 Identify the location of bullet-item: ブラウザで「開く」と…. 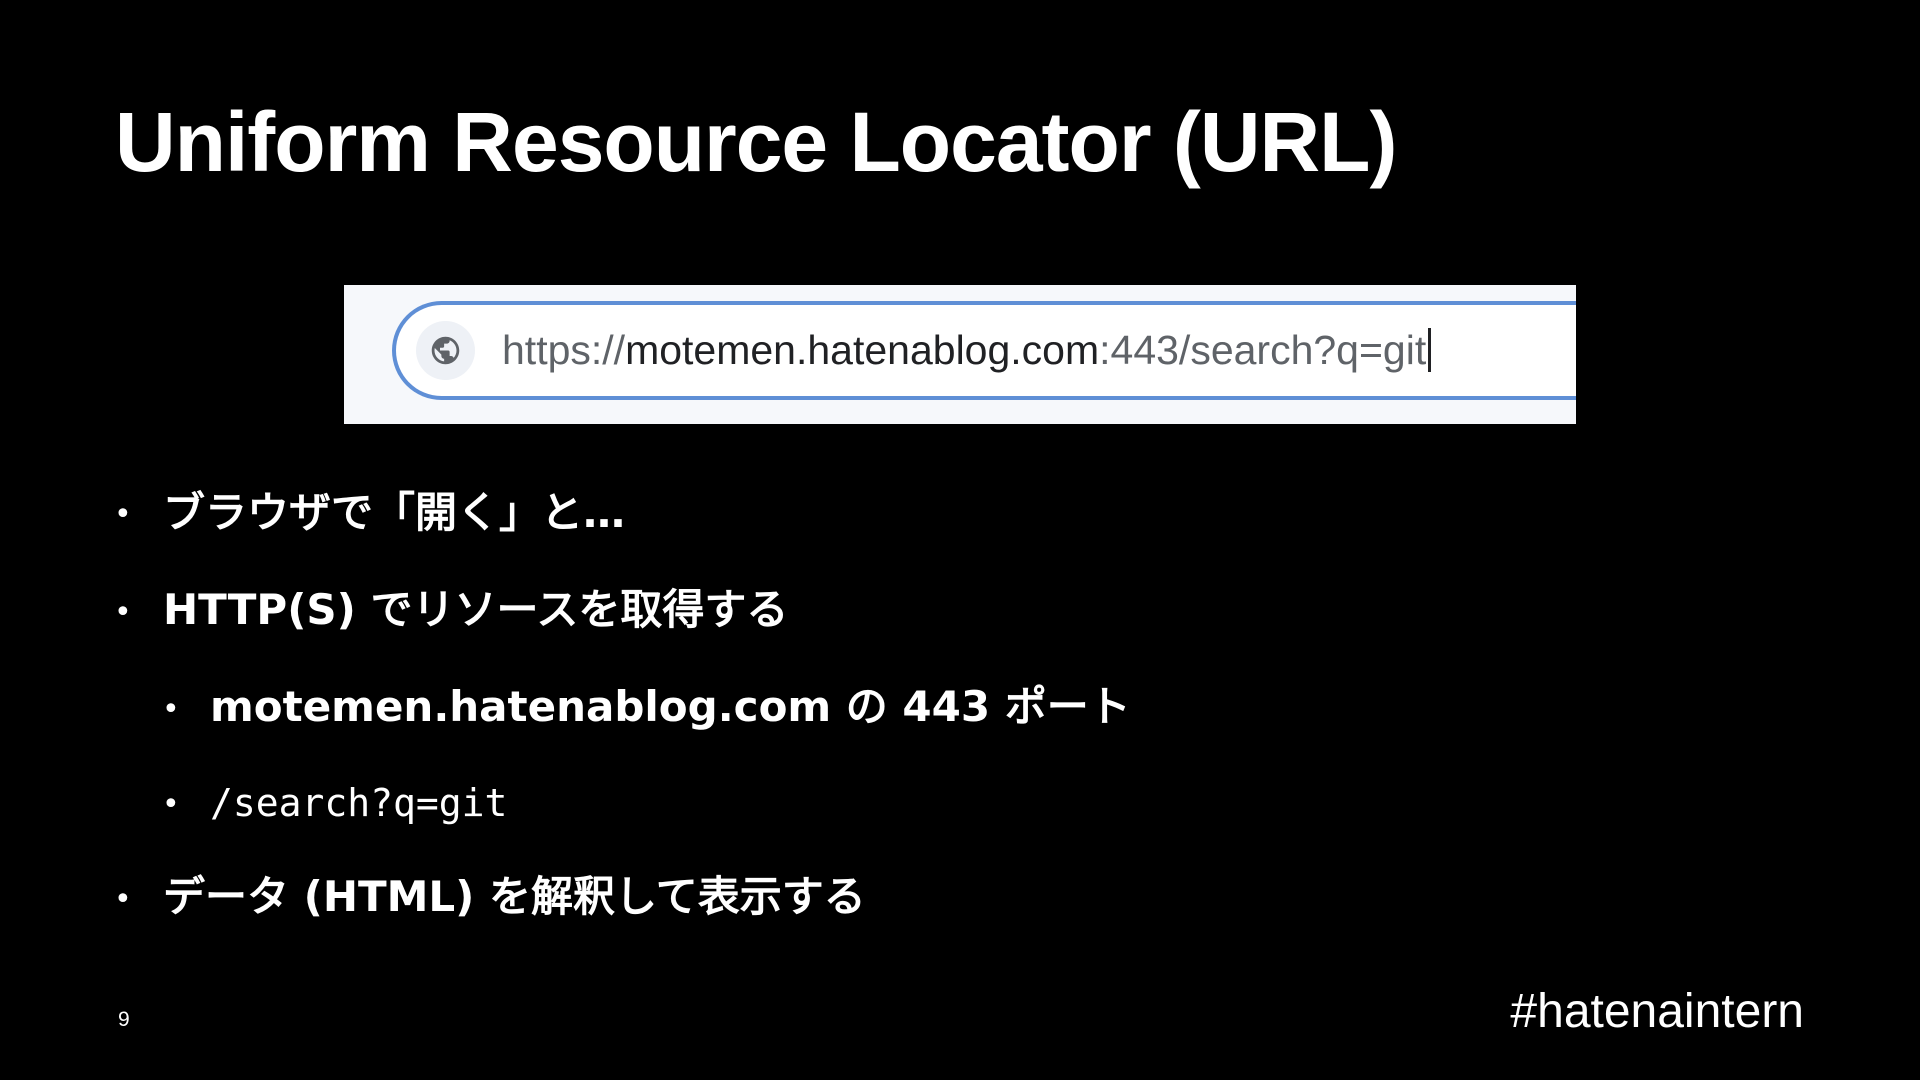
(394, 512).